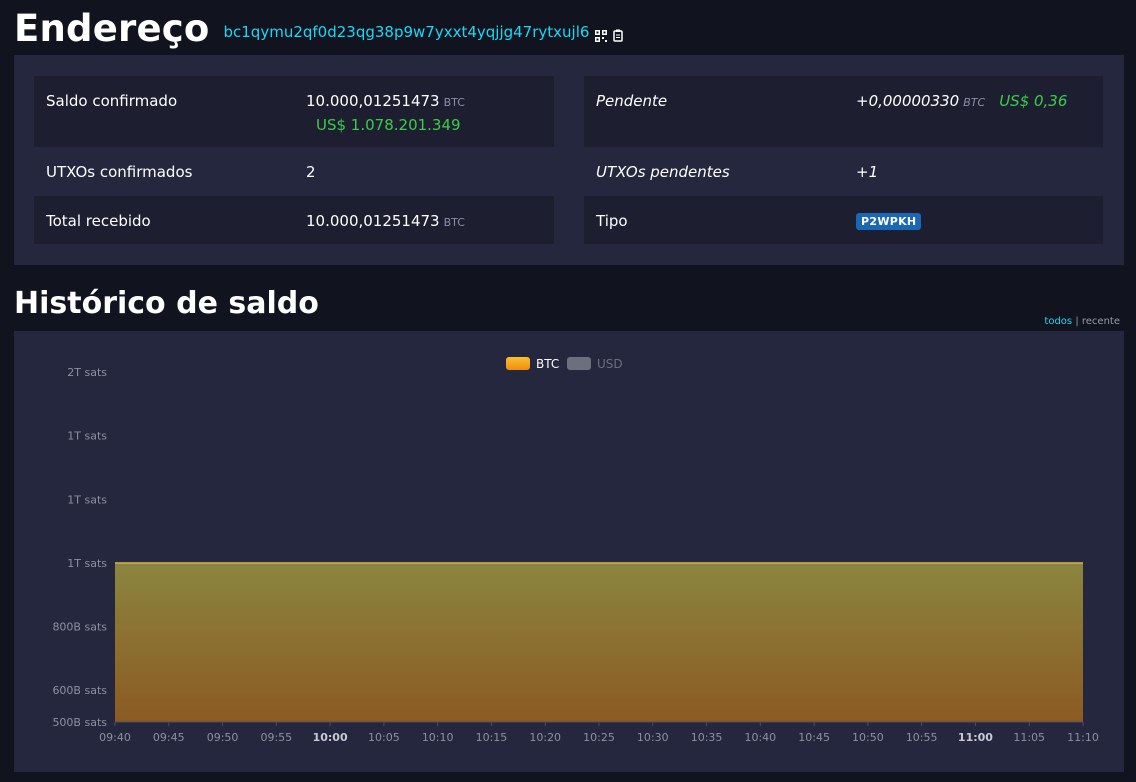 The height and width of the screenshot is (782, 1136). What do you see at coordinates (814, 737) in the screenshot?
I see `x-tick-label: 10:45` at bounding box center [814, 737].